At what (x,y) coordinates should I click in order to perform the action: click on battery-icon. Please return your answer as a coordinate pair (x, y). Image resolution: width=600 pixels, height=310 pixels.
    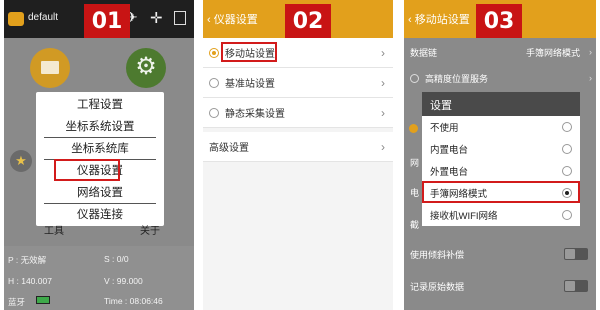
    Looking at the image, I should click on (43, 300).